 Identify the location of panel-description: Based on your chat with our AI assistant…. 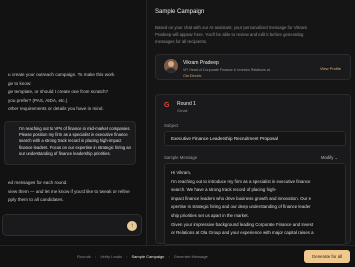
(253, 34).